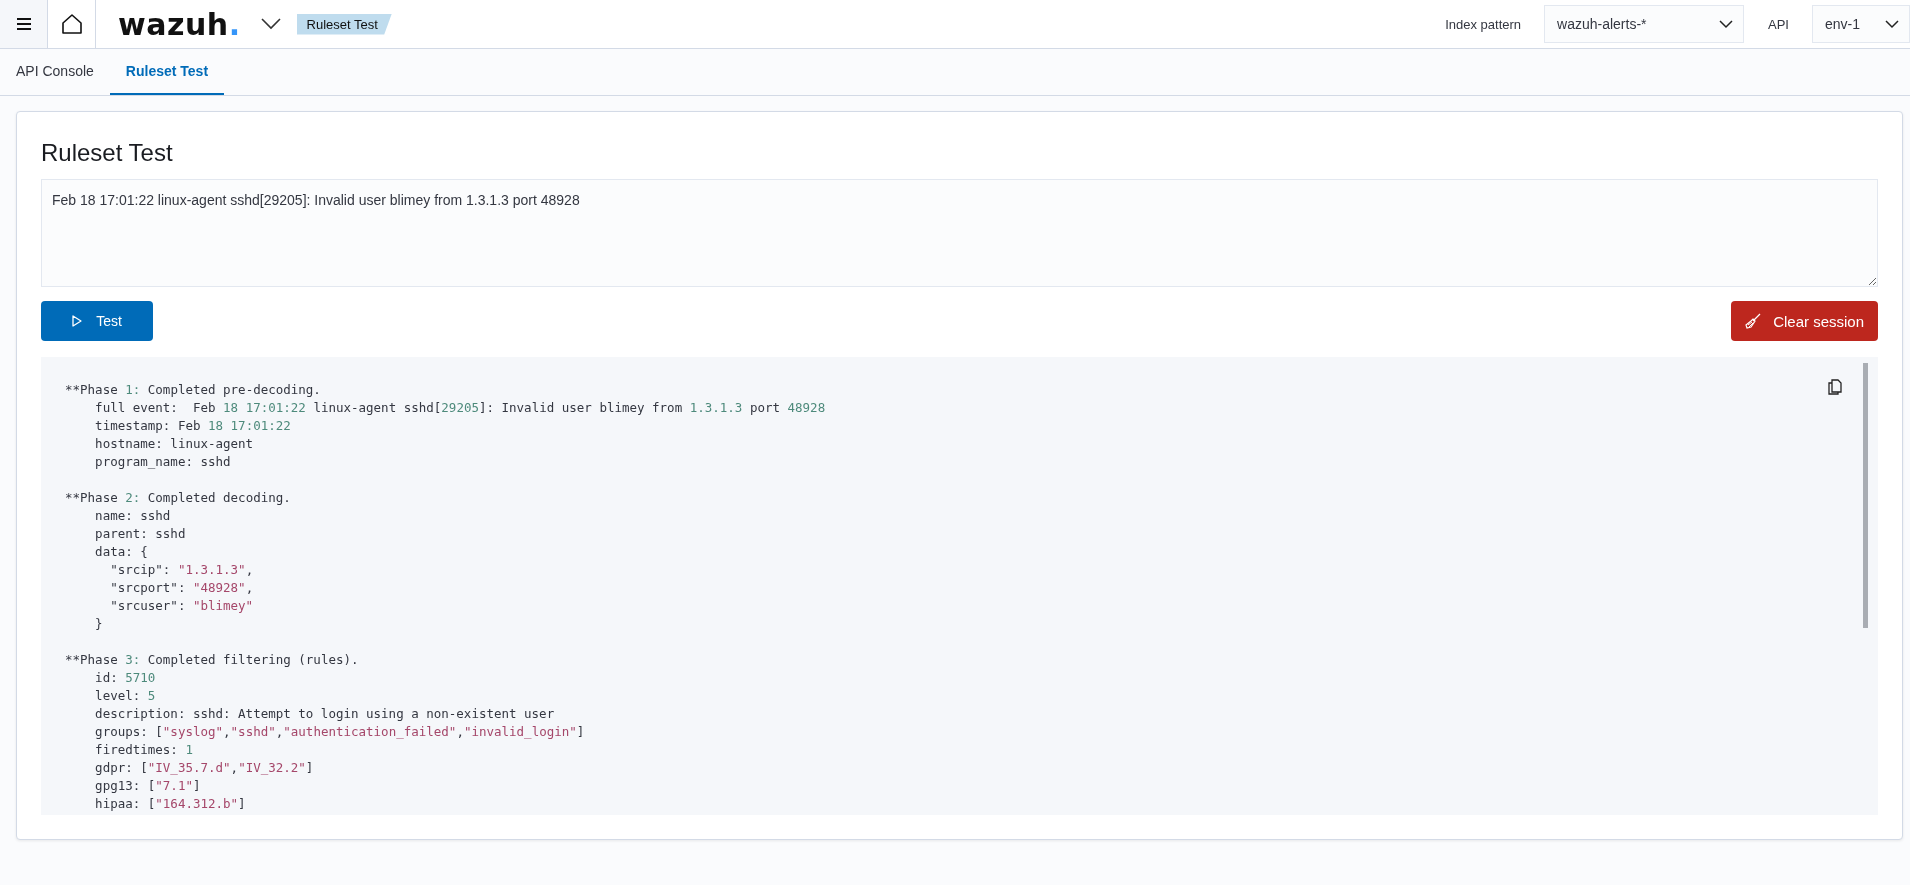 Image resolution: width=1910 pixels, height=885 pixels. Describe the element at coordinates (55, 72) in the screenshot. I see `tab: API Console` at that location.